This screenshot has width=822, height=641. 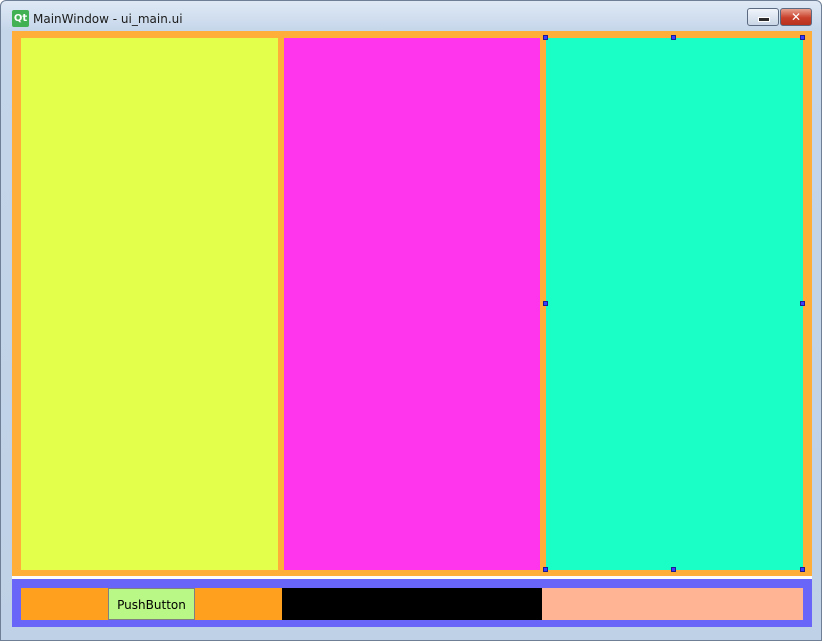 What do you see at coordinates (411, 16) in the screenshot?
I see `title-bar: Qt MainWindow - ui_main.ui ✕` at bounding box center [411, 16].